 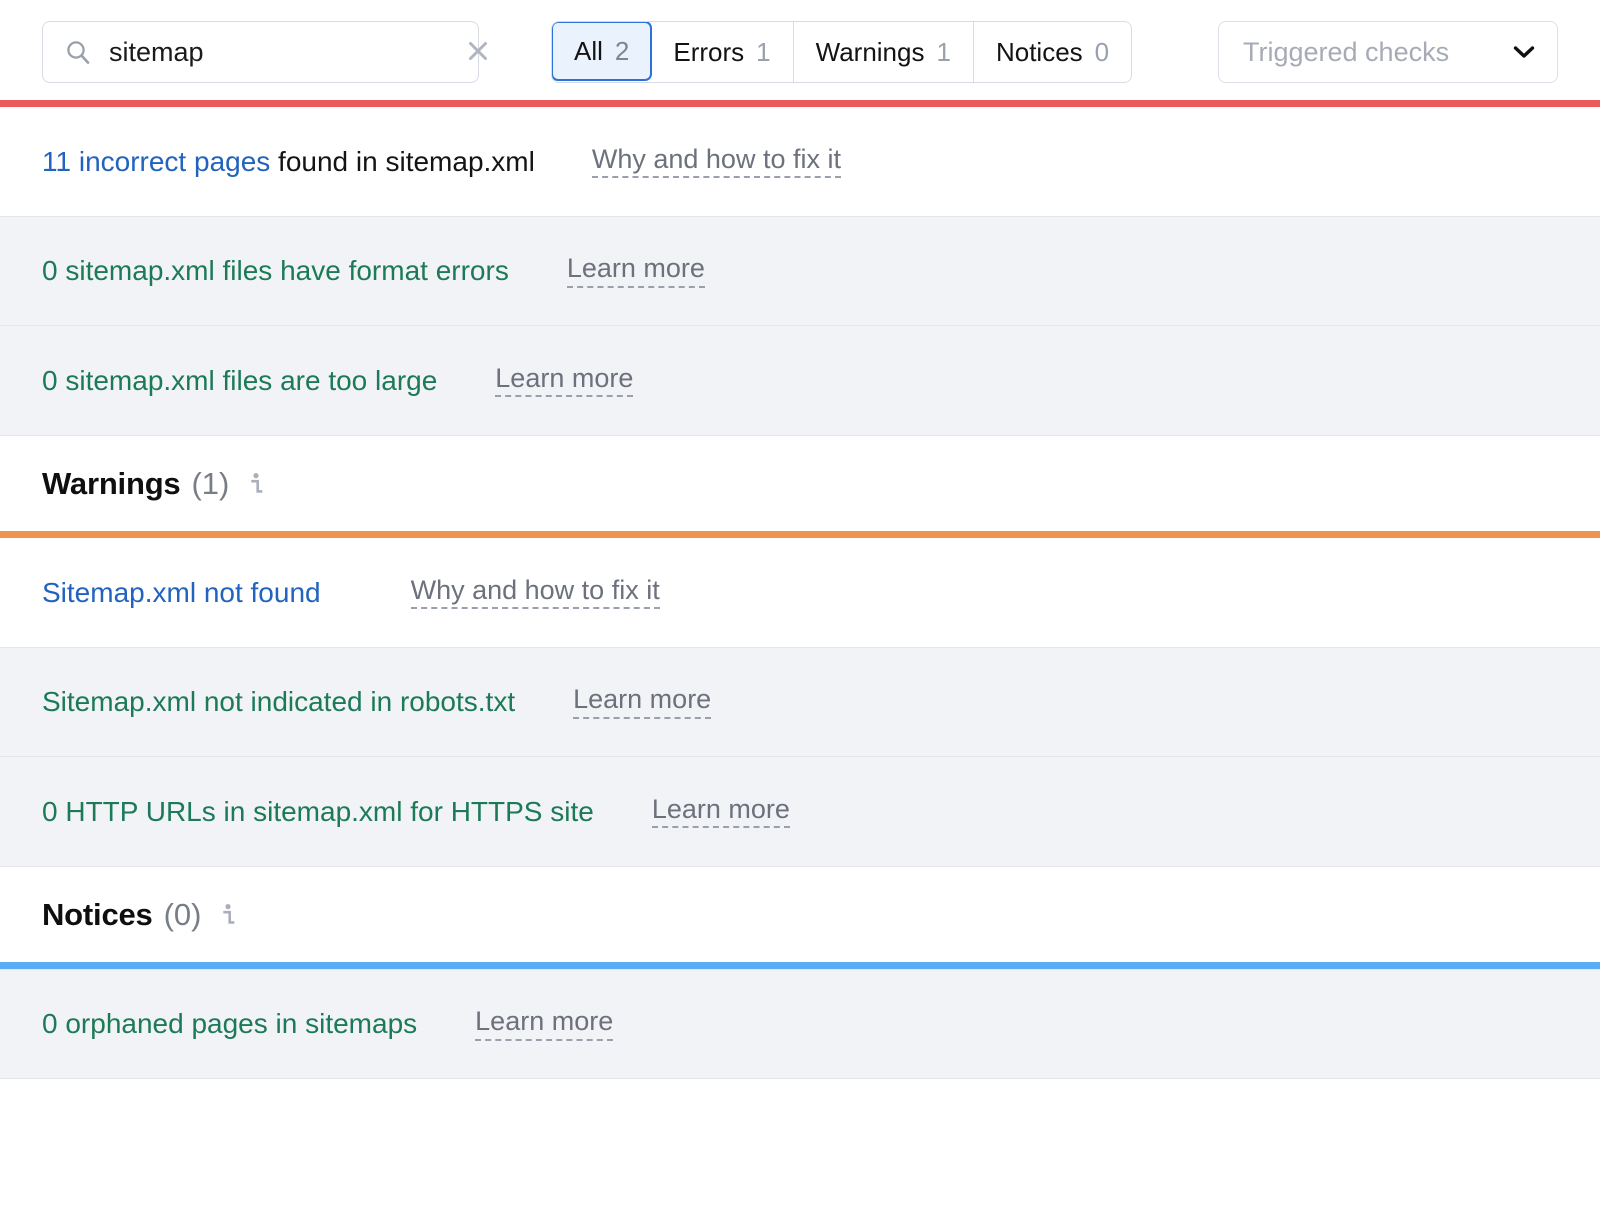 I want to click on tab-all-label: All, so click(x=588, y=50).